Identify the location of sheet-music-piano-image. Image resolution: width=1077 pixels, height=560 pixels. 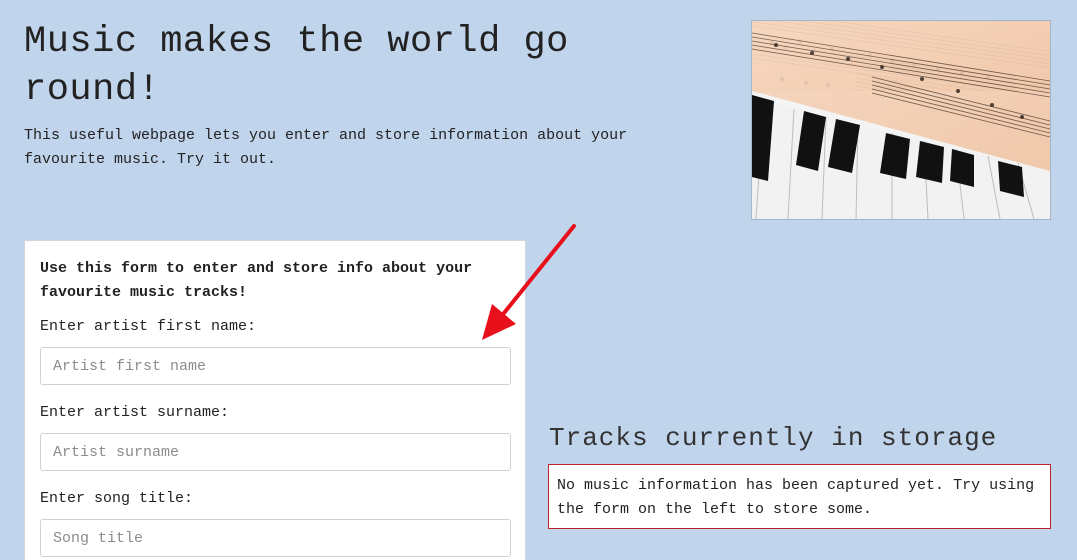
(901, 120).